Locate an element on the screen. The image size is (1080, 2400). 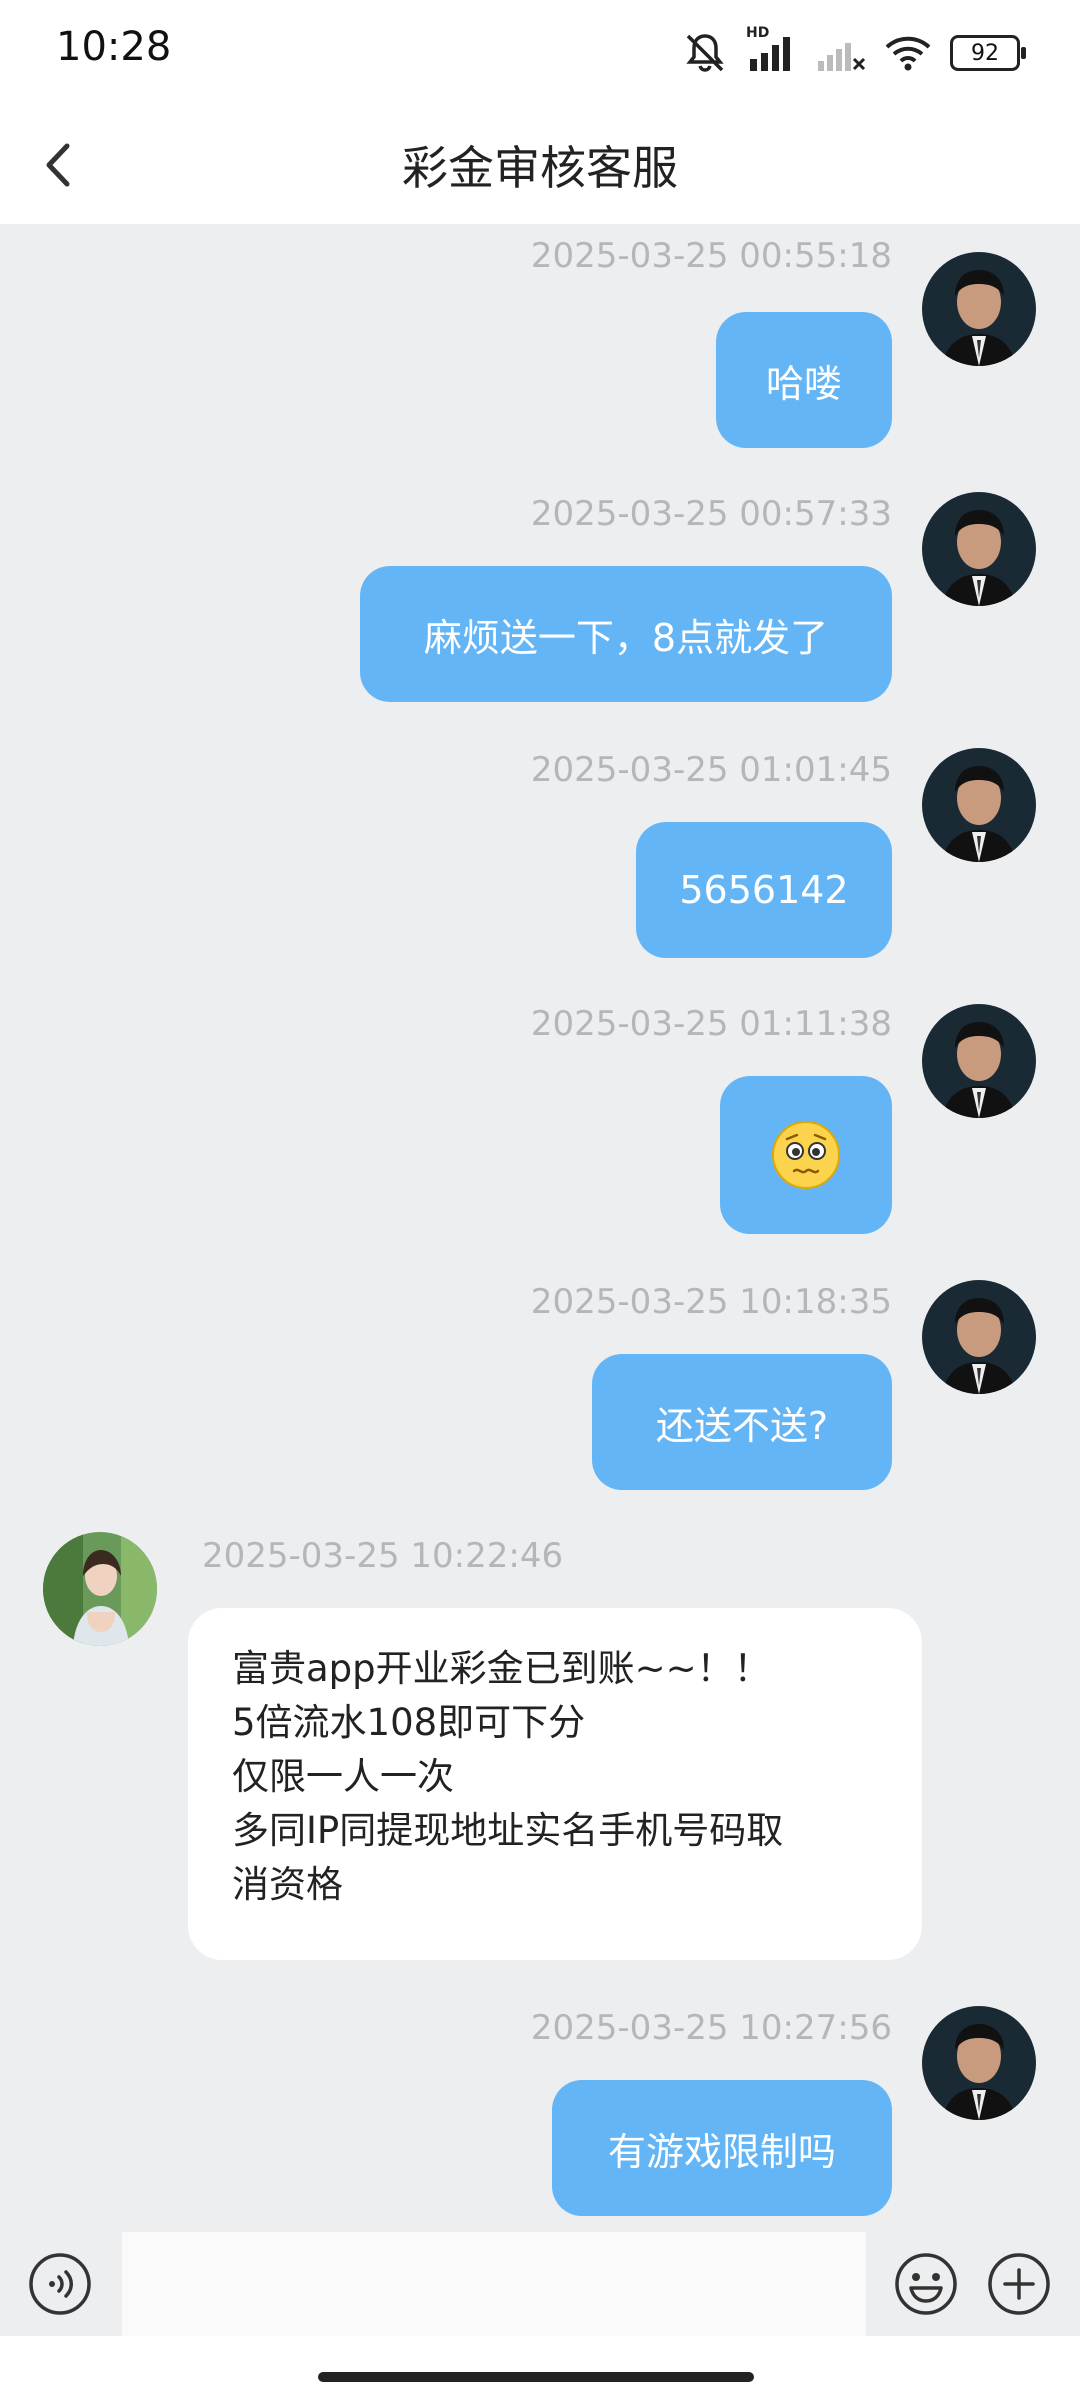
mute-bell-icon is located at coordinates (705, 53).